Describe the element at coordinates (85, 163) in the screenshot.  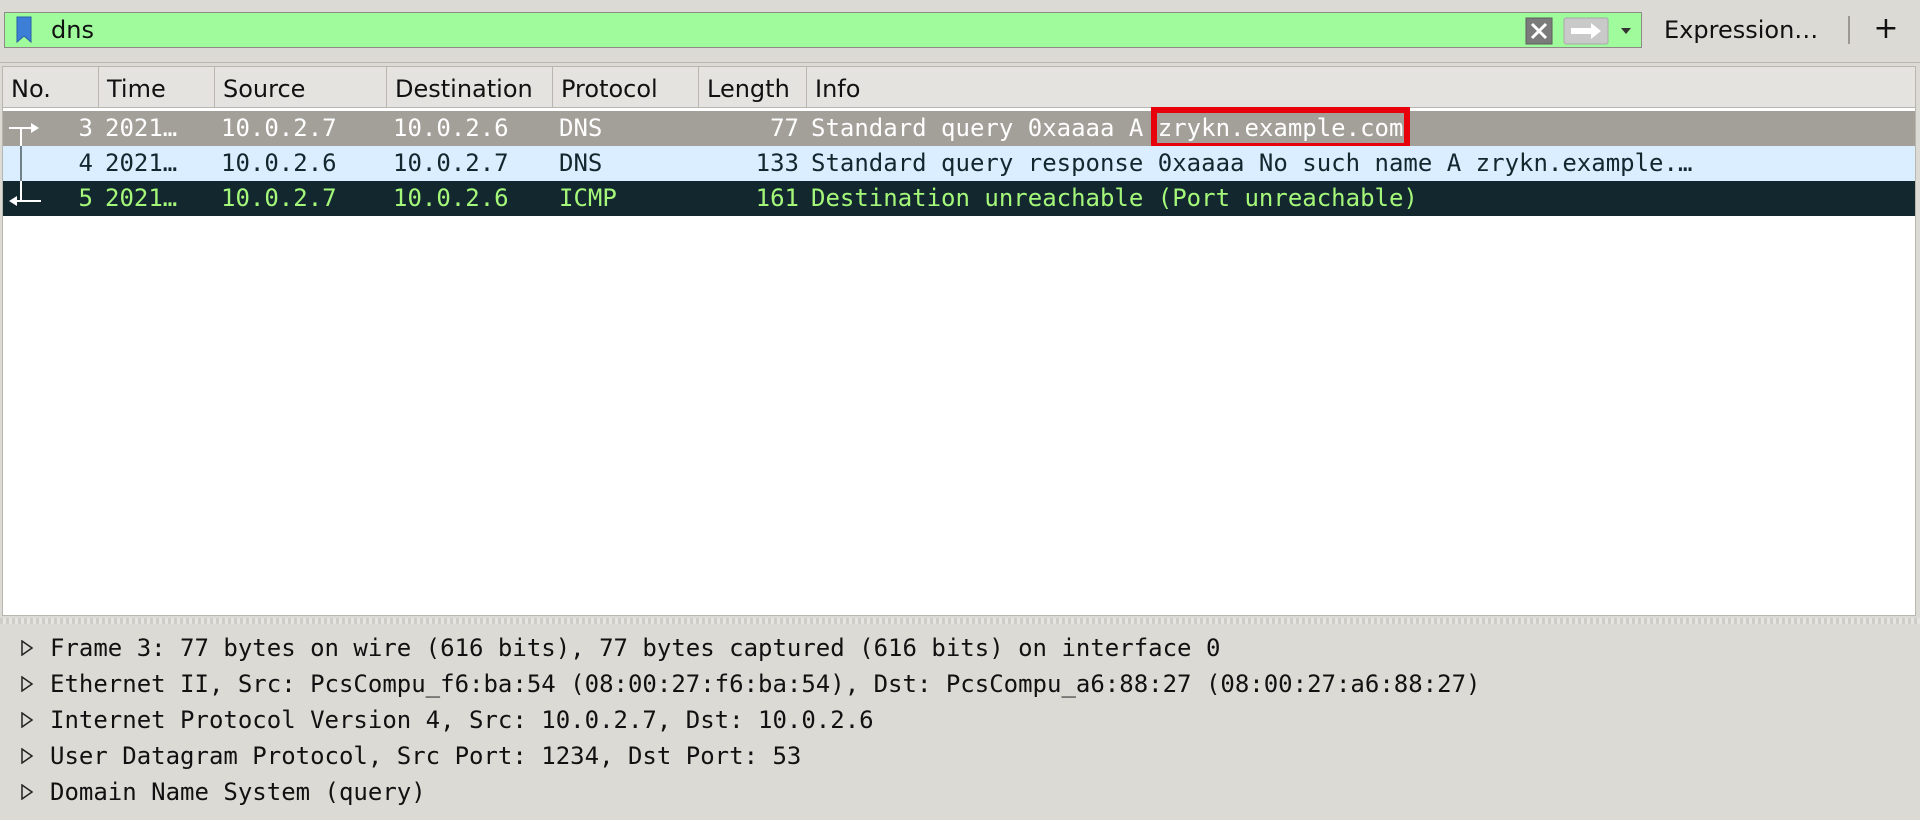
I see `cell-no: 4` at that location.